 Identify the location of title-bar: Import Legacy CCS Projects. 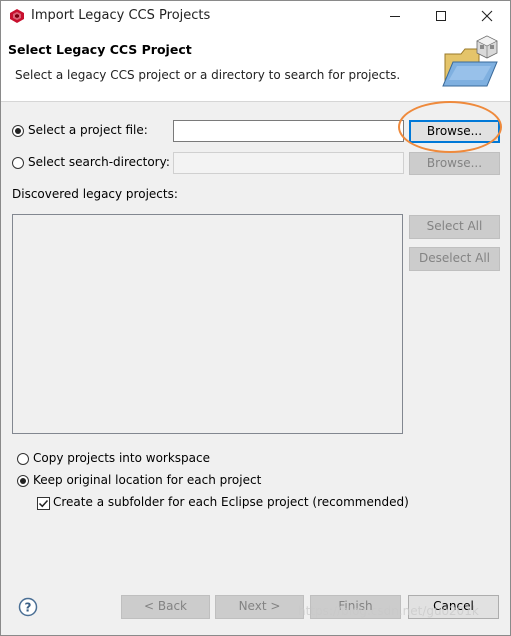
(255, 16).